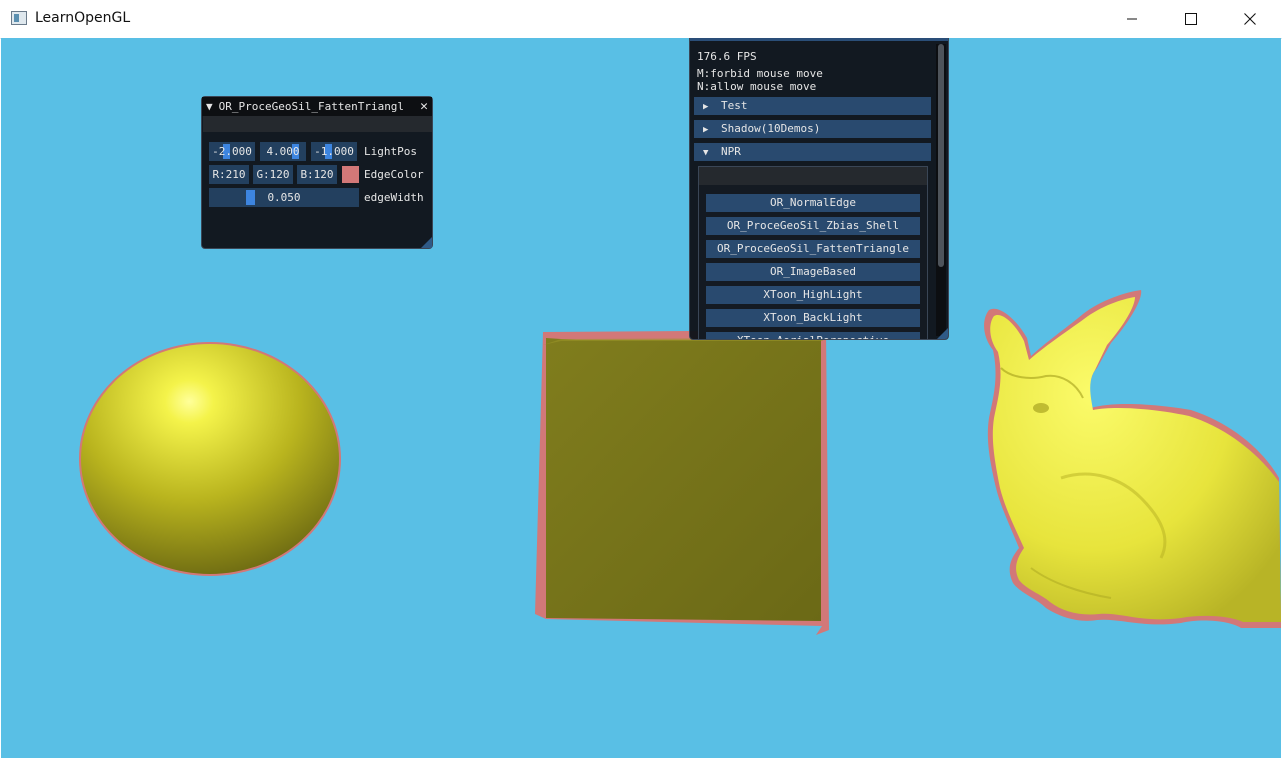 The height and width of the screenshot is (759, 1282). What do you see at coordinates (812, 152) in the screenshot?
I see `section-npr-header: ▼ NPR` at bounding box center [812, 152].